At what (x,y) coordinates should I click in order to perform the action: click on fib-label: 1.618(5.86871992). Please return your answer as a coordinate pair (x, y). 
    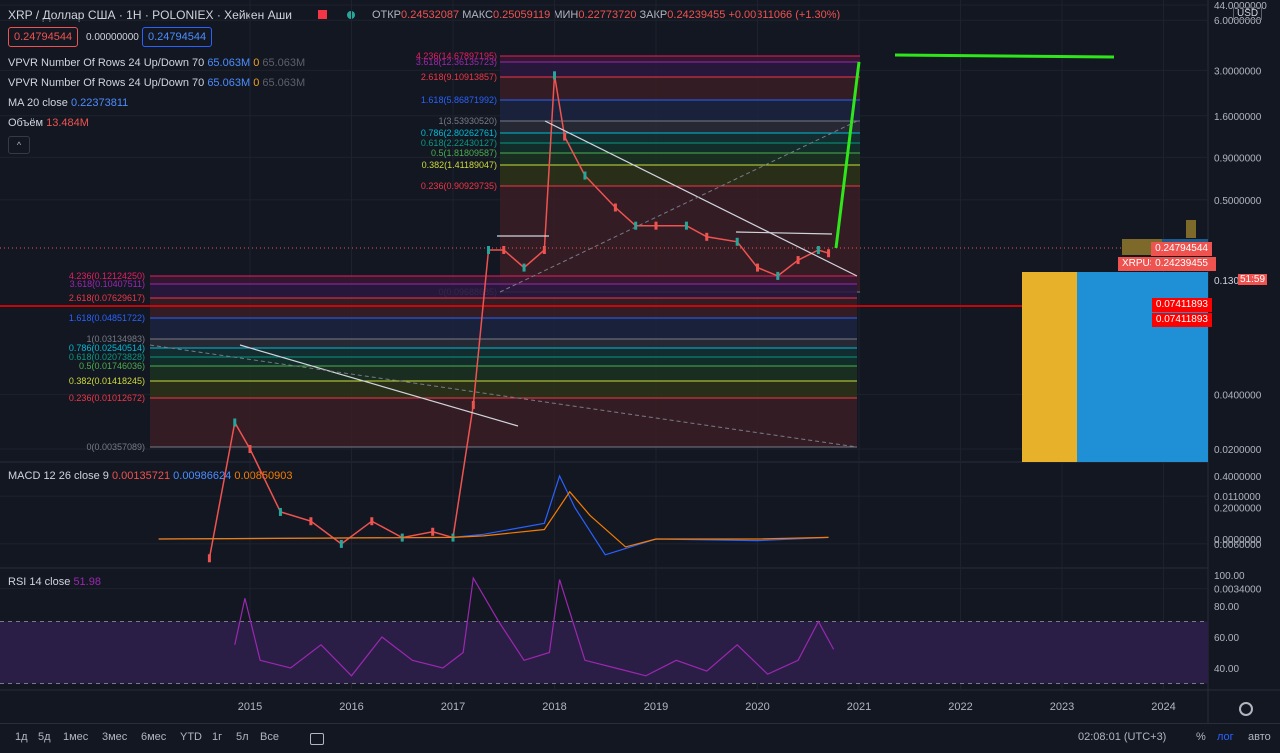
    Looking at the image, I should click on (459, 100).